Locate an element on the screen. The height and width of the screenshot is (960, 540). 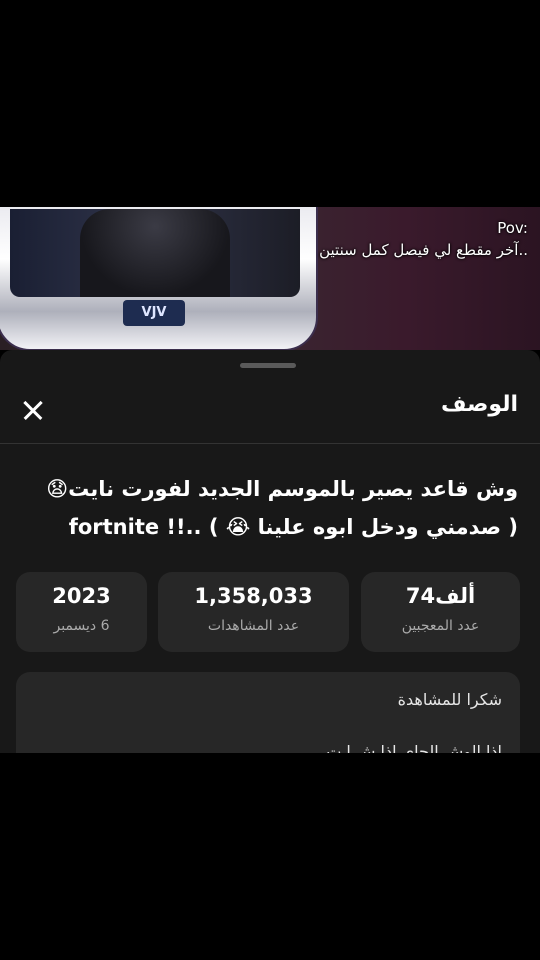
views-label: عدد المشاهدات is located at coordinates (253, 626).